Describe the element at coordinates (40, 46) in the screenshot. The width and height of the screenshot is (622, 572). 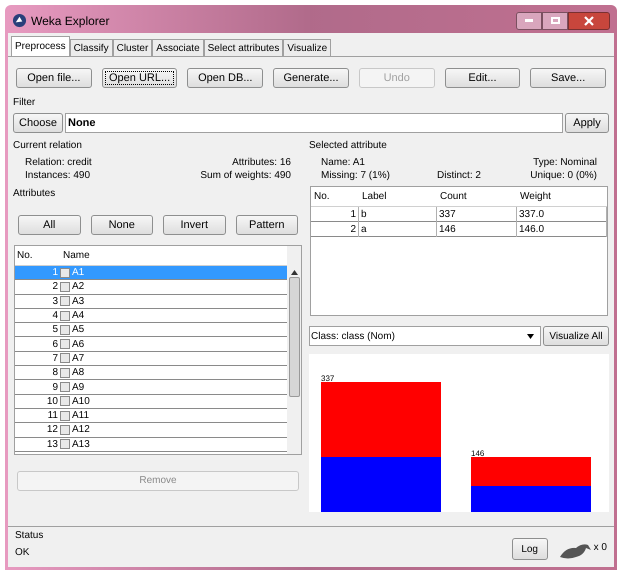
I see `tab: Preprocess` at that location.